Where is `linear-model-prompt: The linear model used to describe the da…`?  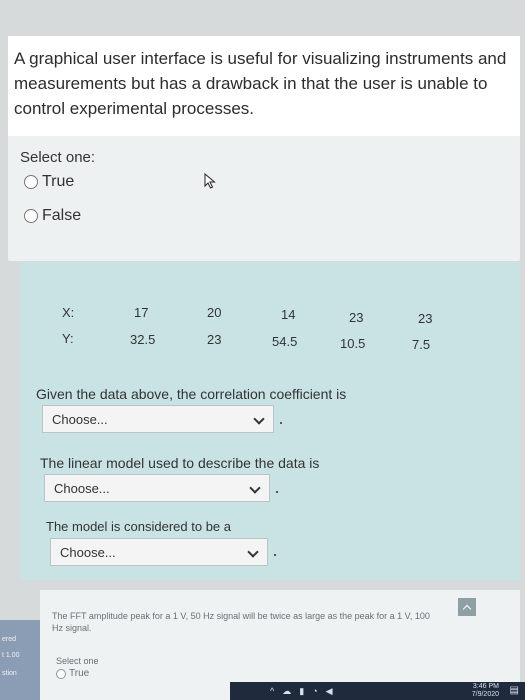 linear-model-prompt: The linear model used to describe the da… is located at coordinates (180, 463).